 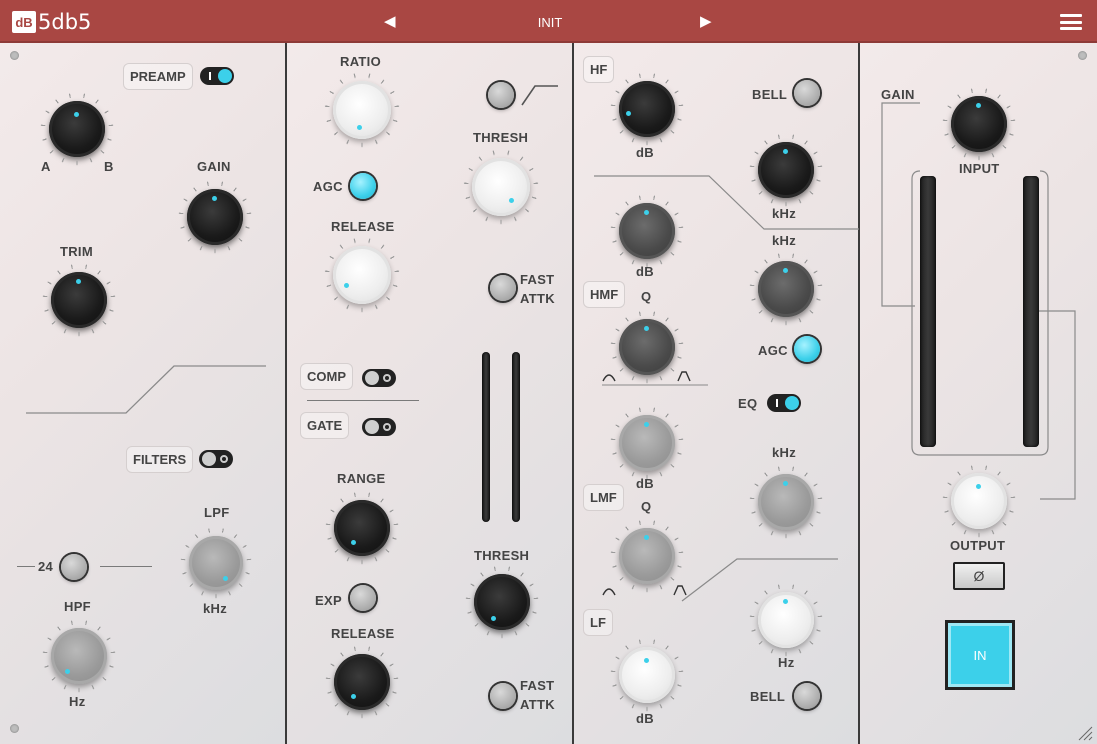 What do you see at coordinates (79, 656) in the screenshot?
I see `hpf-knob` at bounding box center [79, 656].